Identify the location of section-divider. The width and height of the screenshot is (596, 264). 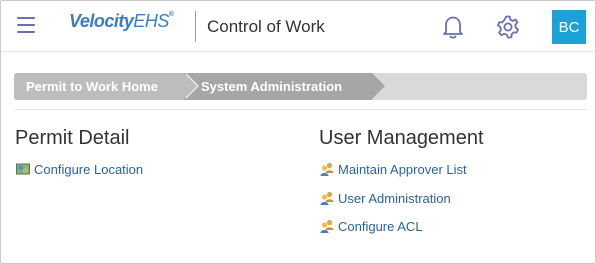
(300, 109).